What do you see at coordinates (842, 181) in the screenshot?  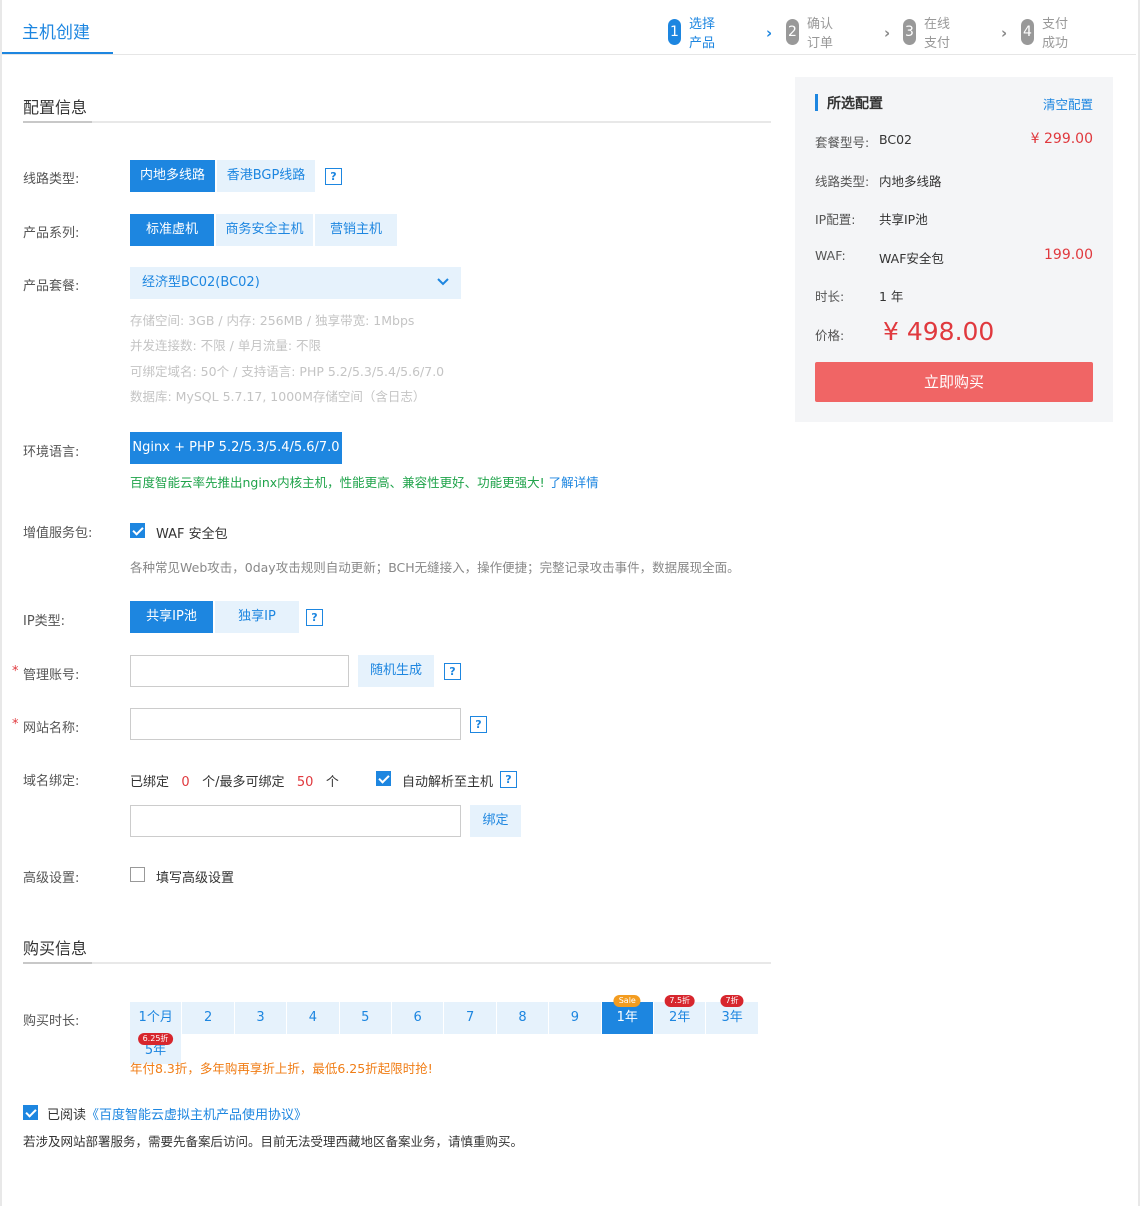 I see `summary-line-label: 线路类型:` at bounding box center [842, 181].